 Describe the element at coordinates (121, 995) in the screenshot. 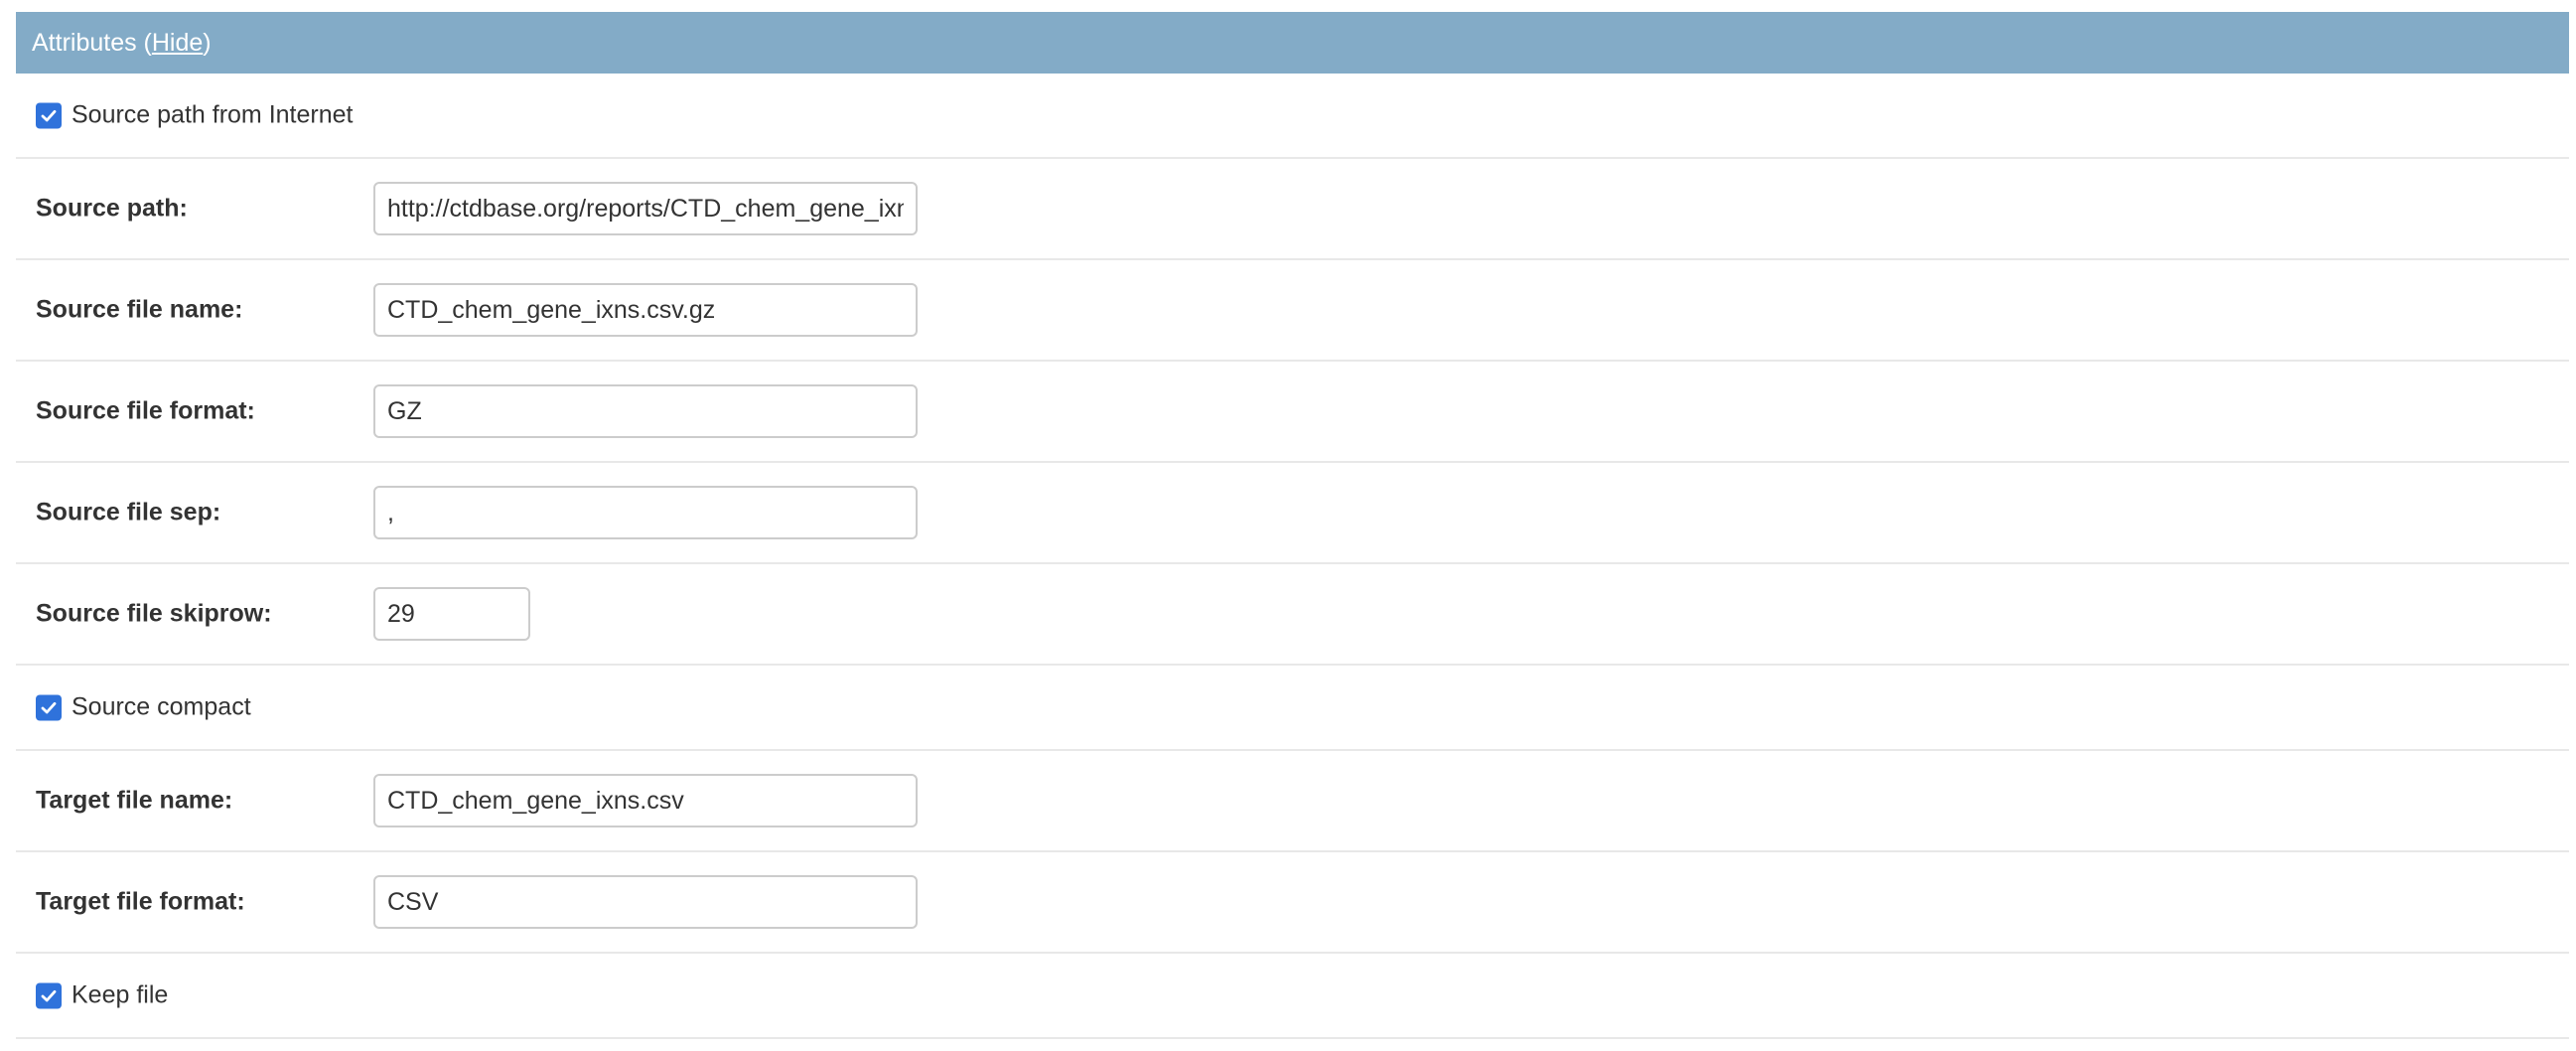

I see `keep-file-label: Keep file` at that location.